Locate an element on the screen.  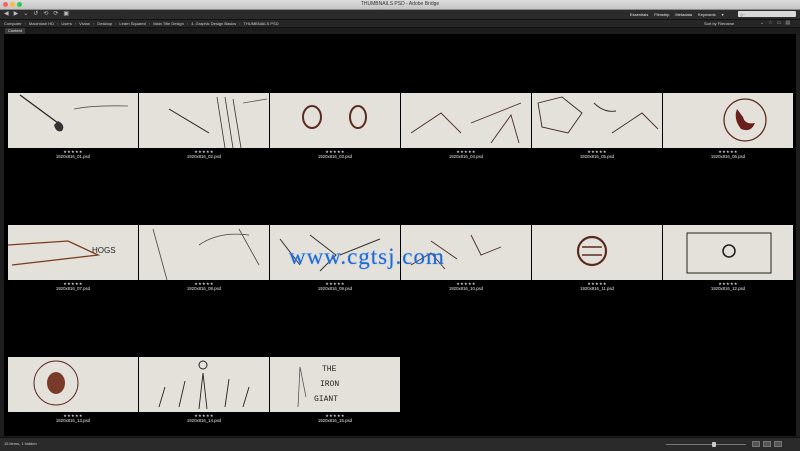
thumbnail-filename: 1920x816_10.psd is located at coordinates (466, 288).